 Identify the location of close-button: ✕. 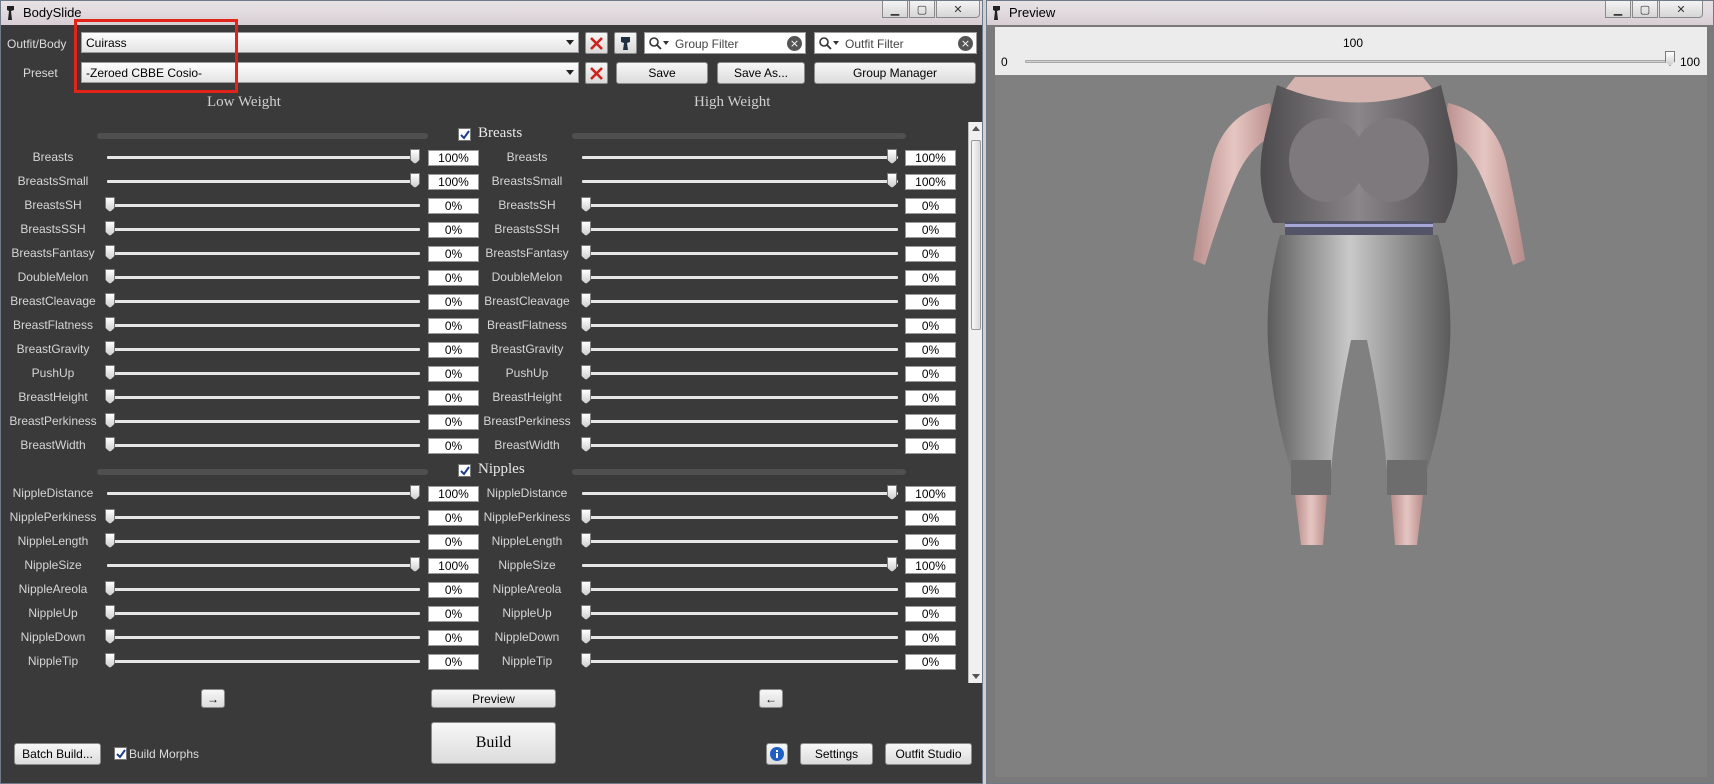
(1681, 9).